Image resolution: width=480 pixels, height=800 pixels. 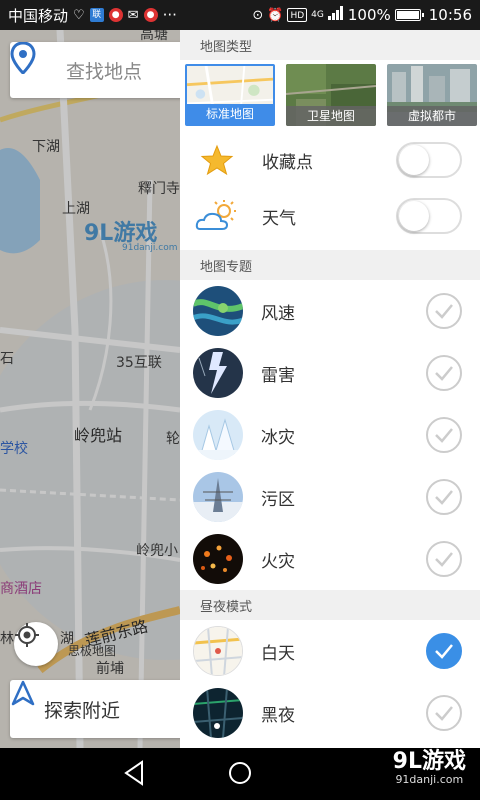 I want to click on locate-button, so click(x=36, y=644).